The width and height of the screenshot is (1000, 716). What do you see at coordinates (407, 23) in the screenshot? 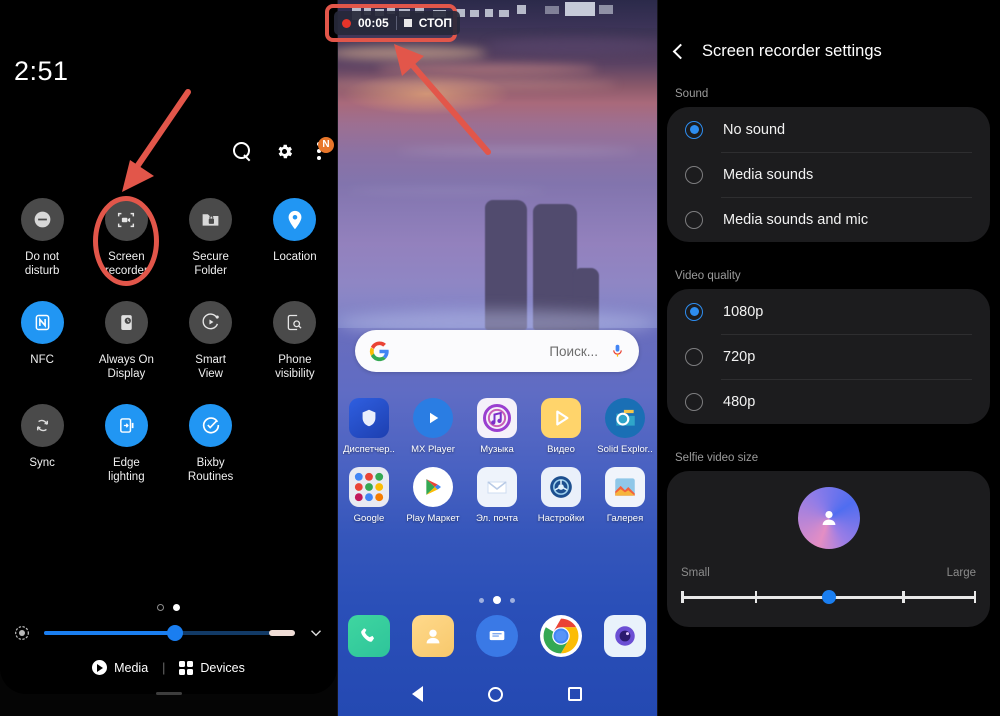
I see `stop-square-icon` at bounding box center [407, 23].